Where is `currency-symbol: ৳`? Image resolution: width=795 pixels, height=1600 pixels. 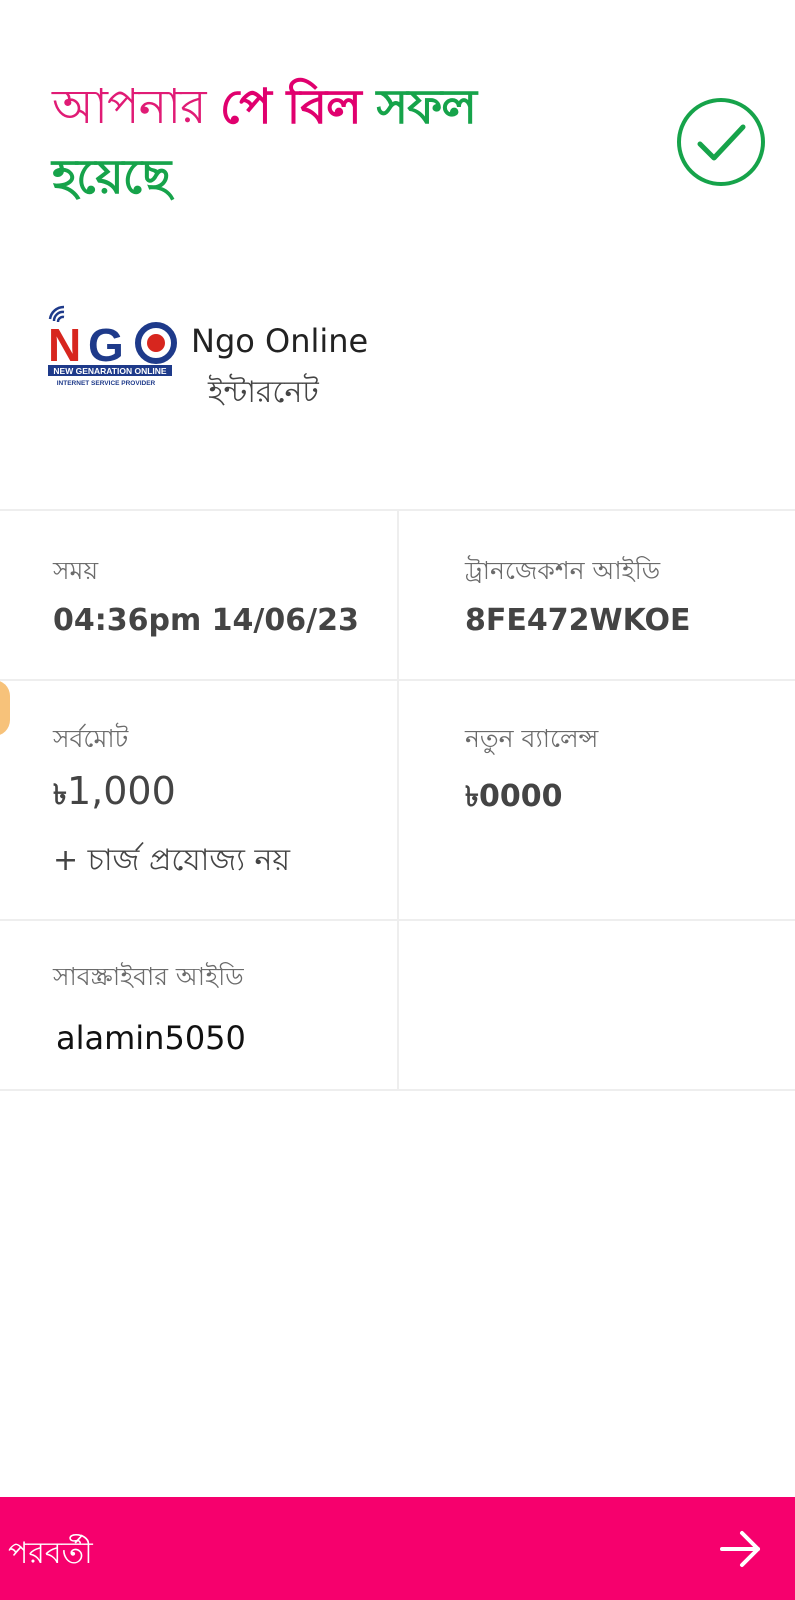
currency-symbol: ৳ is located at coordinates (60, 794).